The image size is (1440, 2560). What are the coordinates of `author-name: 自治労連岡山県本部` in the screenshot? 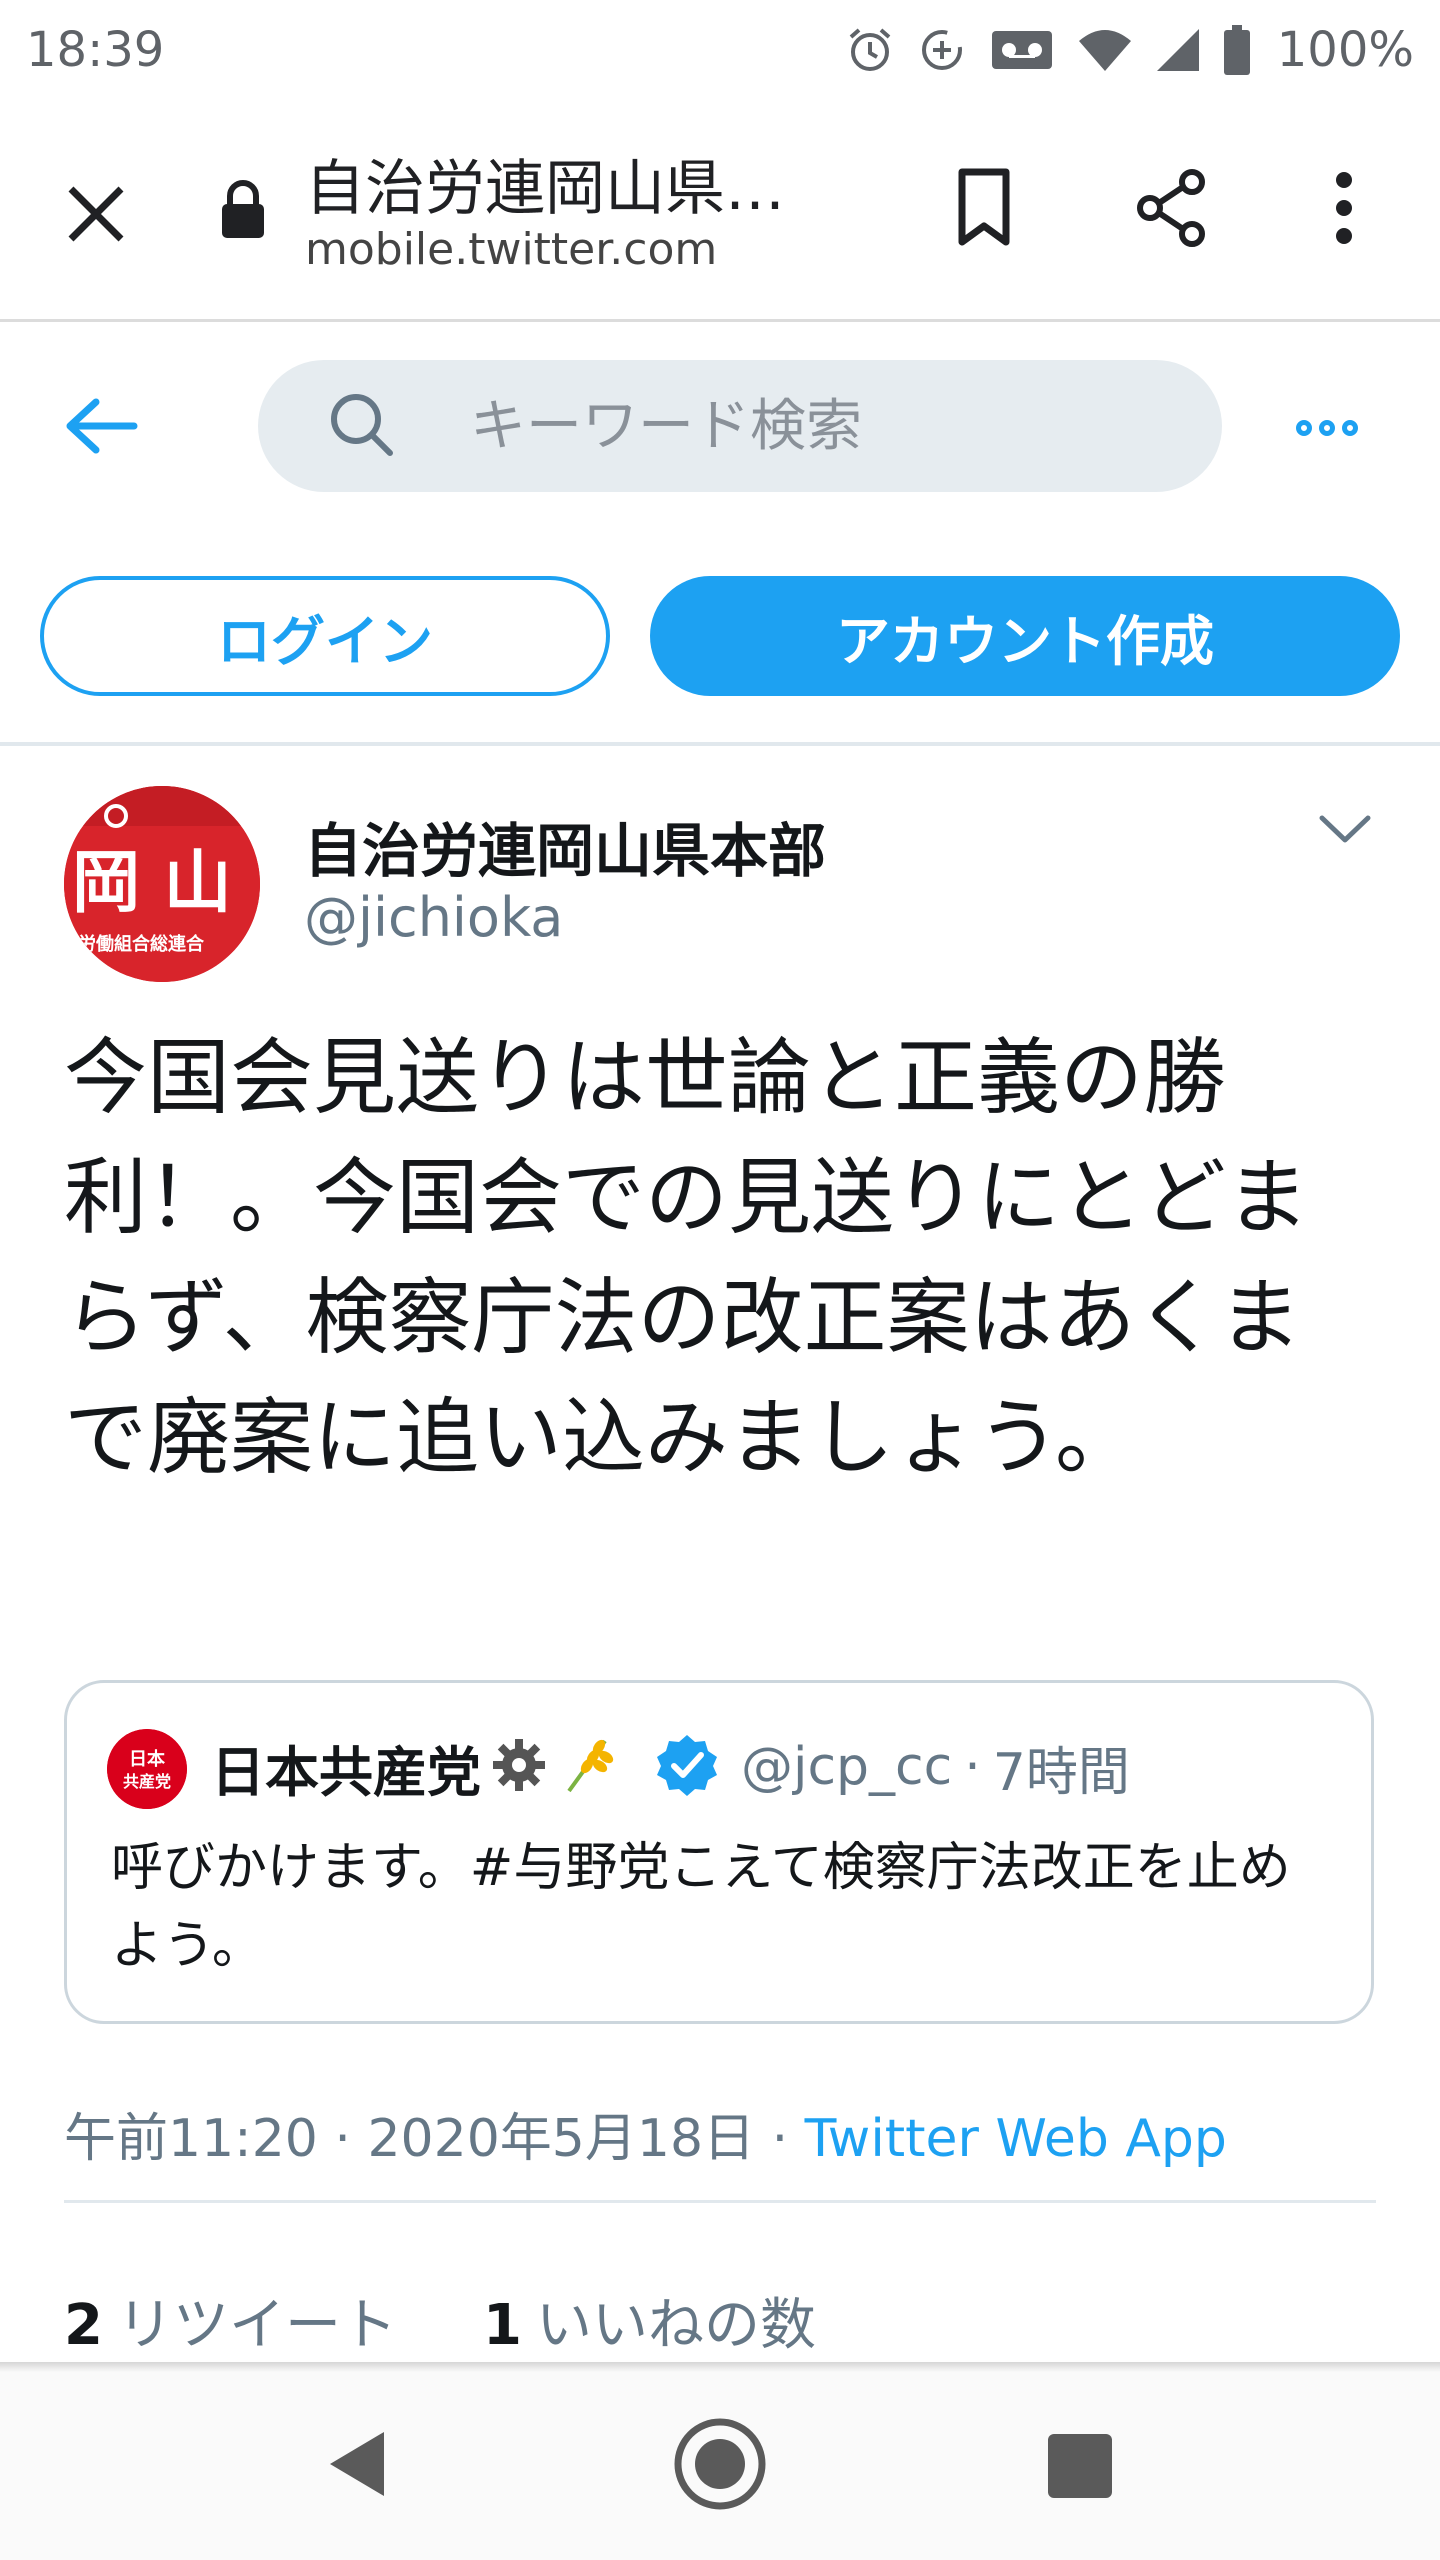 It's located at (565, 846).